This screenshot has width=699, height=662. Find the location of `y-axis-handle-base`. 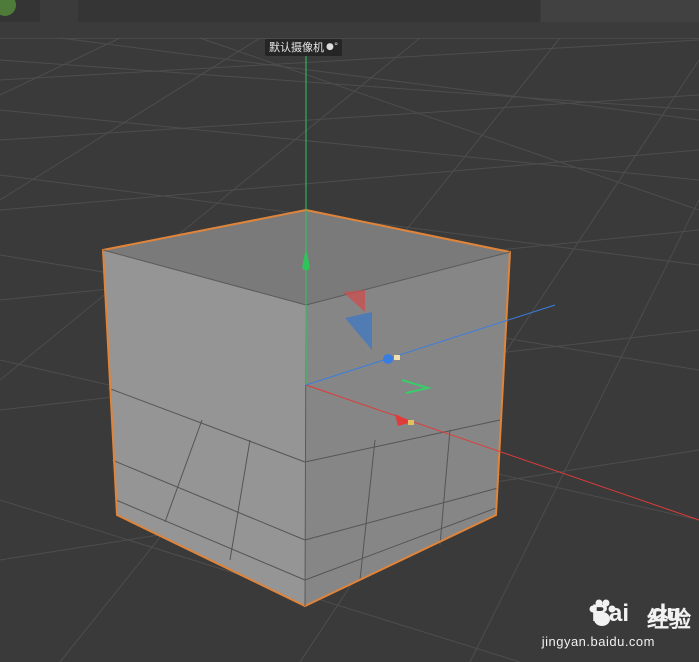

y-axis-handle-base is located at coordinates (306, 266).